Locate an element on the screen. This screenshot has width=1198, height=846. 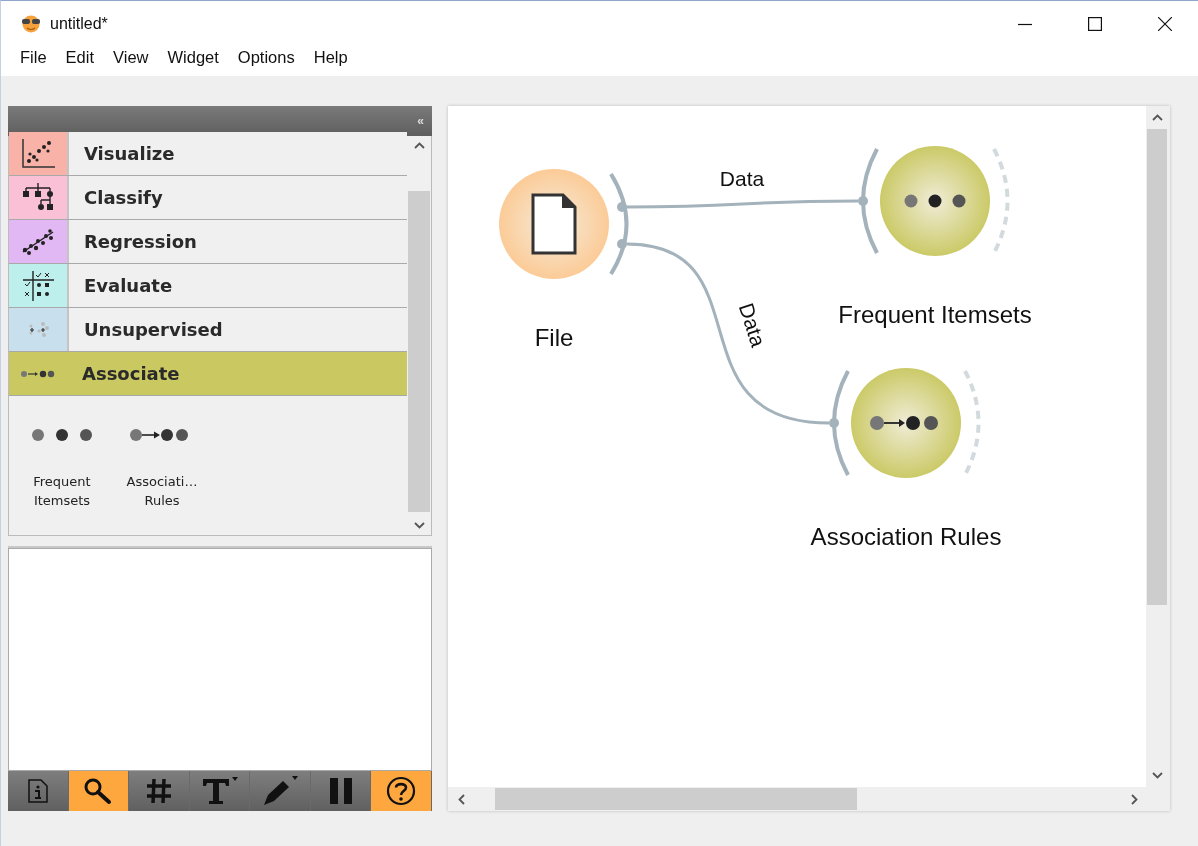
category-tab: Classify is located at coordinates (208, 198).